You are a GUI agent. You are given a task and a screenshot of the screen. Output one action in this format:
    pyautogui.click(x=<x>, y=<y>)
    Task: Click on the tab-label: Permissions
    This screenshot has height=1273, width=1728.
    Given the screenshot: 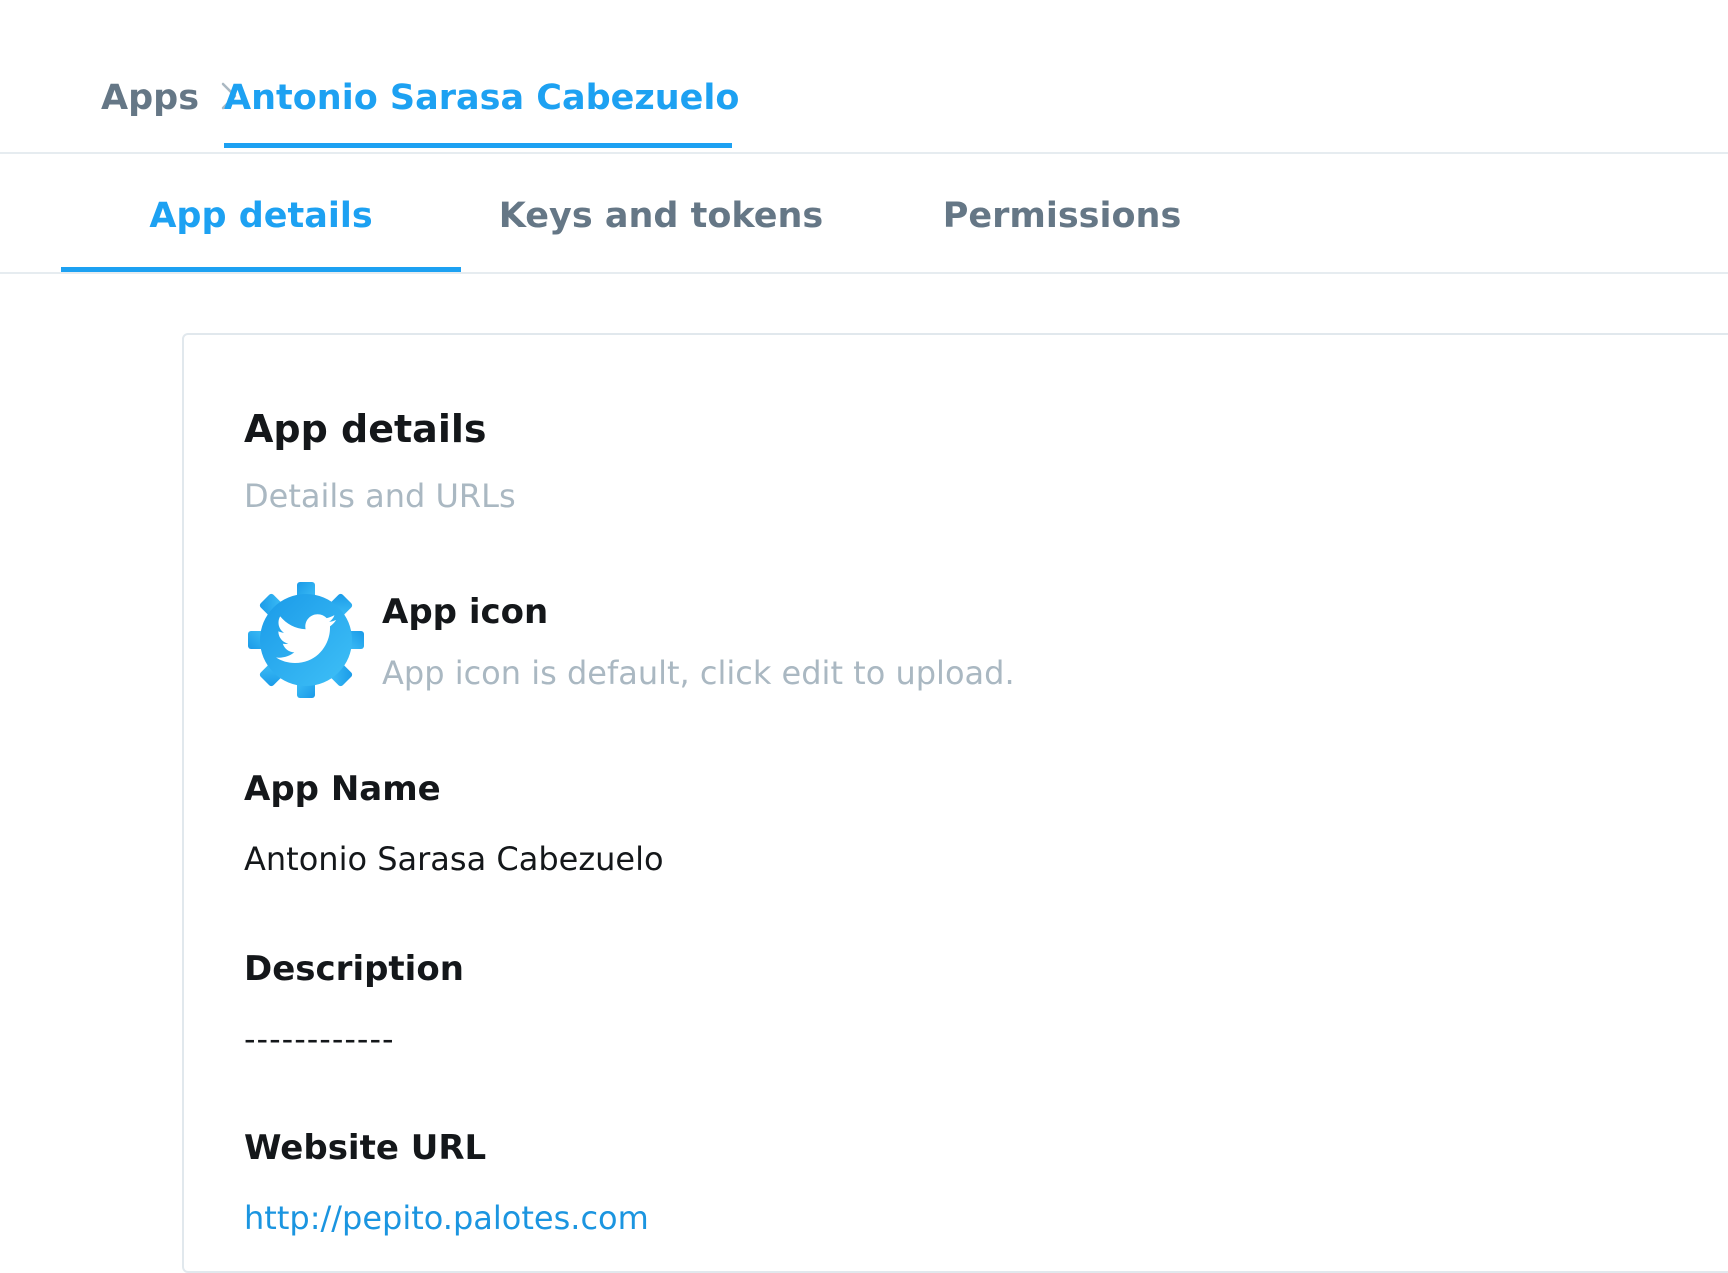 What is the action you would take?
    pyautogui.click(x=1062, y=216)
    